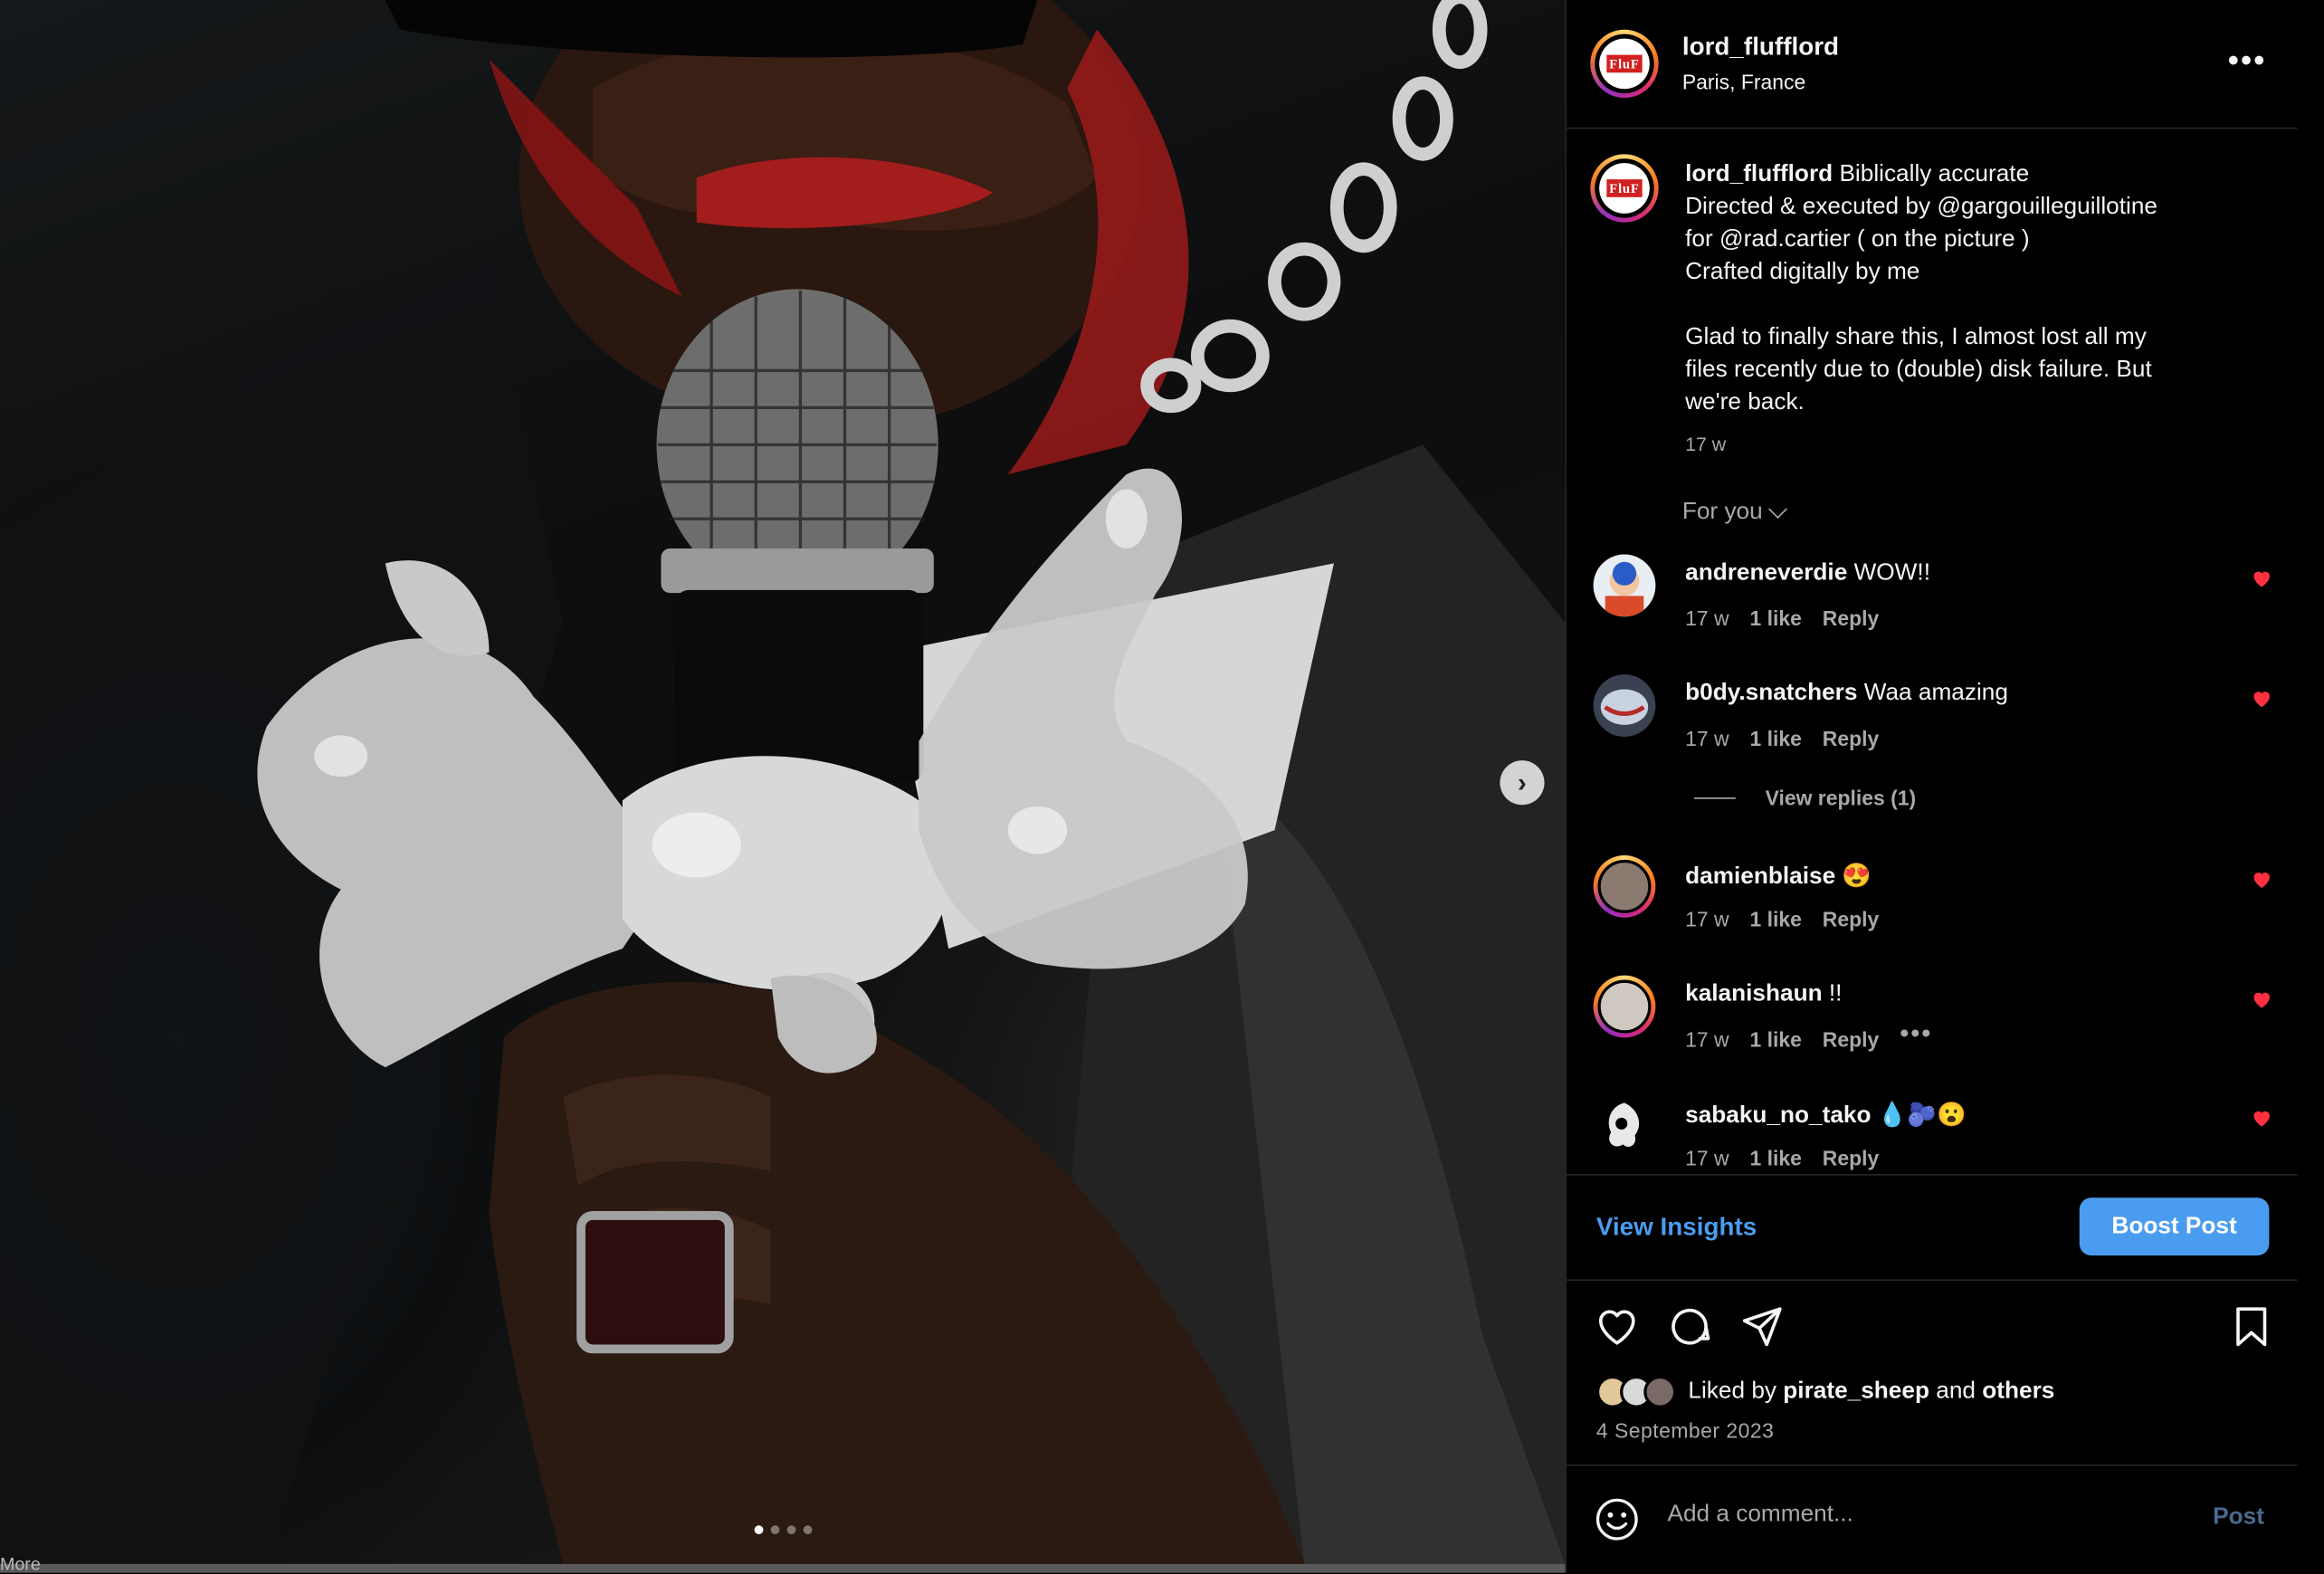 This screenshot has height=1574, width=2324. I want to click on comment-more-icon: •••, so click(1916, 1034).